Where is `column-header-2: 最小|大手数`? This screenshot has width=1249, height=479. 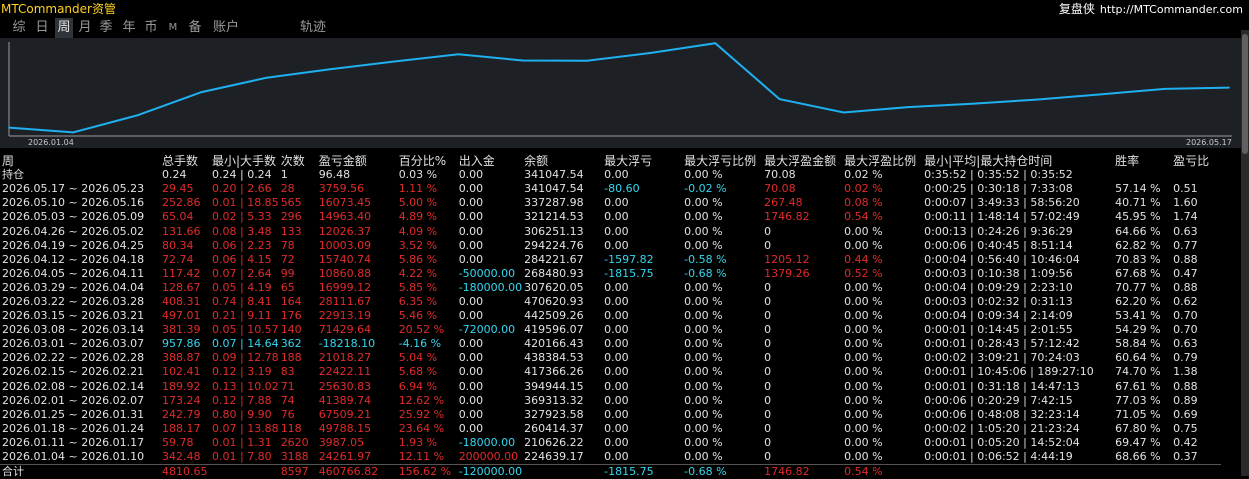
column-header-2: 最小|大手数 is located at coordinates (244, 161).